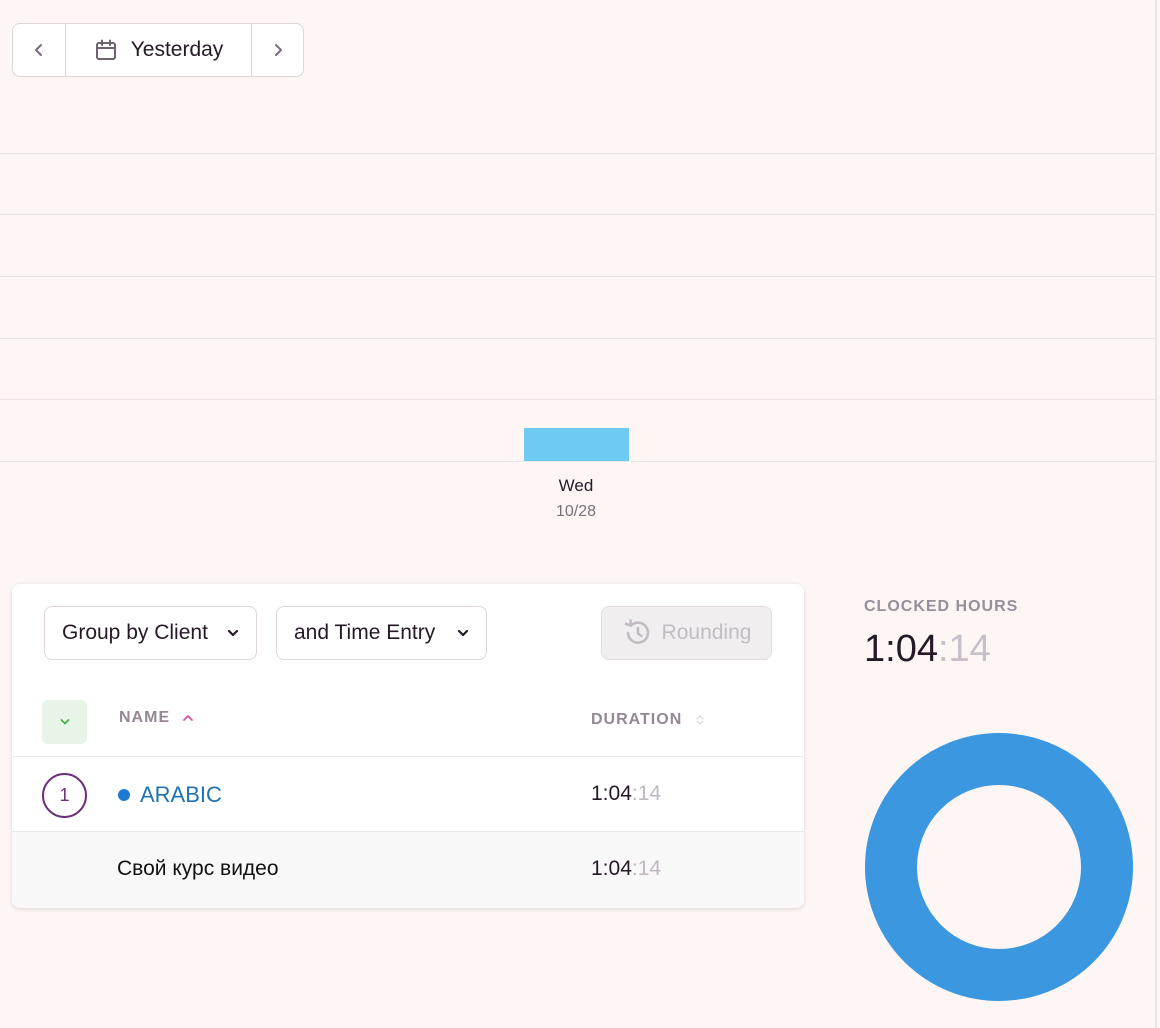  Describe the element at coordinates (578, 461) in the screenshot. I see `chart-baseline` at that location.